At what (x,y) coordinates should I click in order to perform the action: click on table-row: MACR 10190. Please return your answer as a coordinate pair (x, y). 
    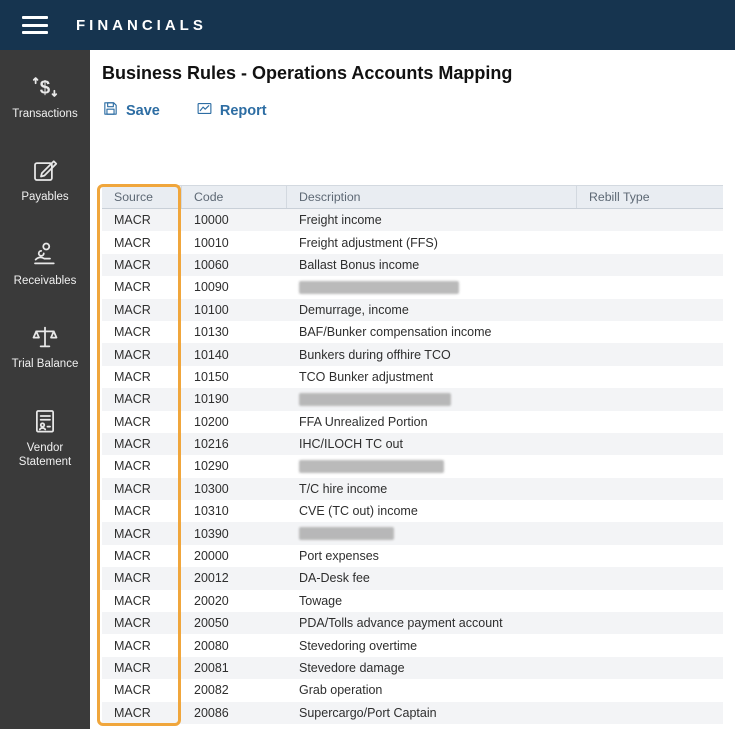
    Looking at the image, I should click on (412, 399).